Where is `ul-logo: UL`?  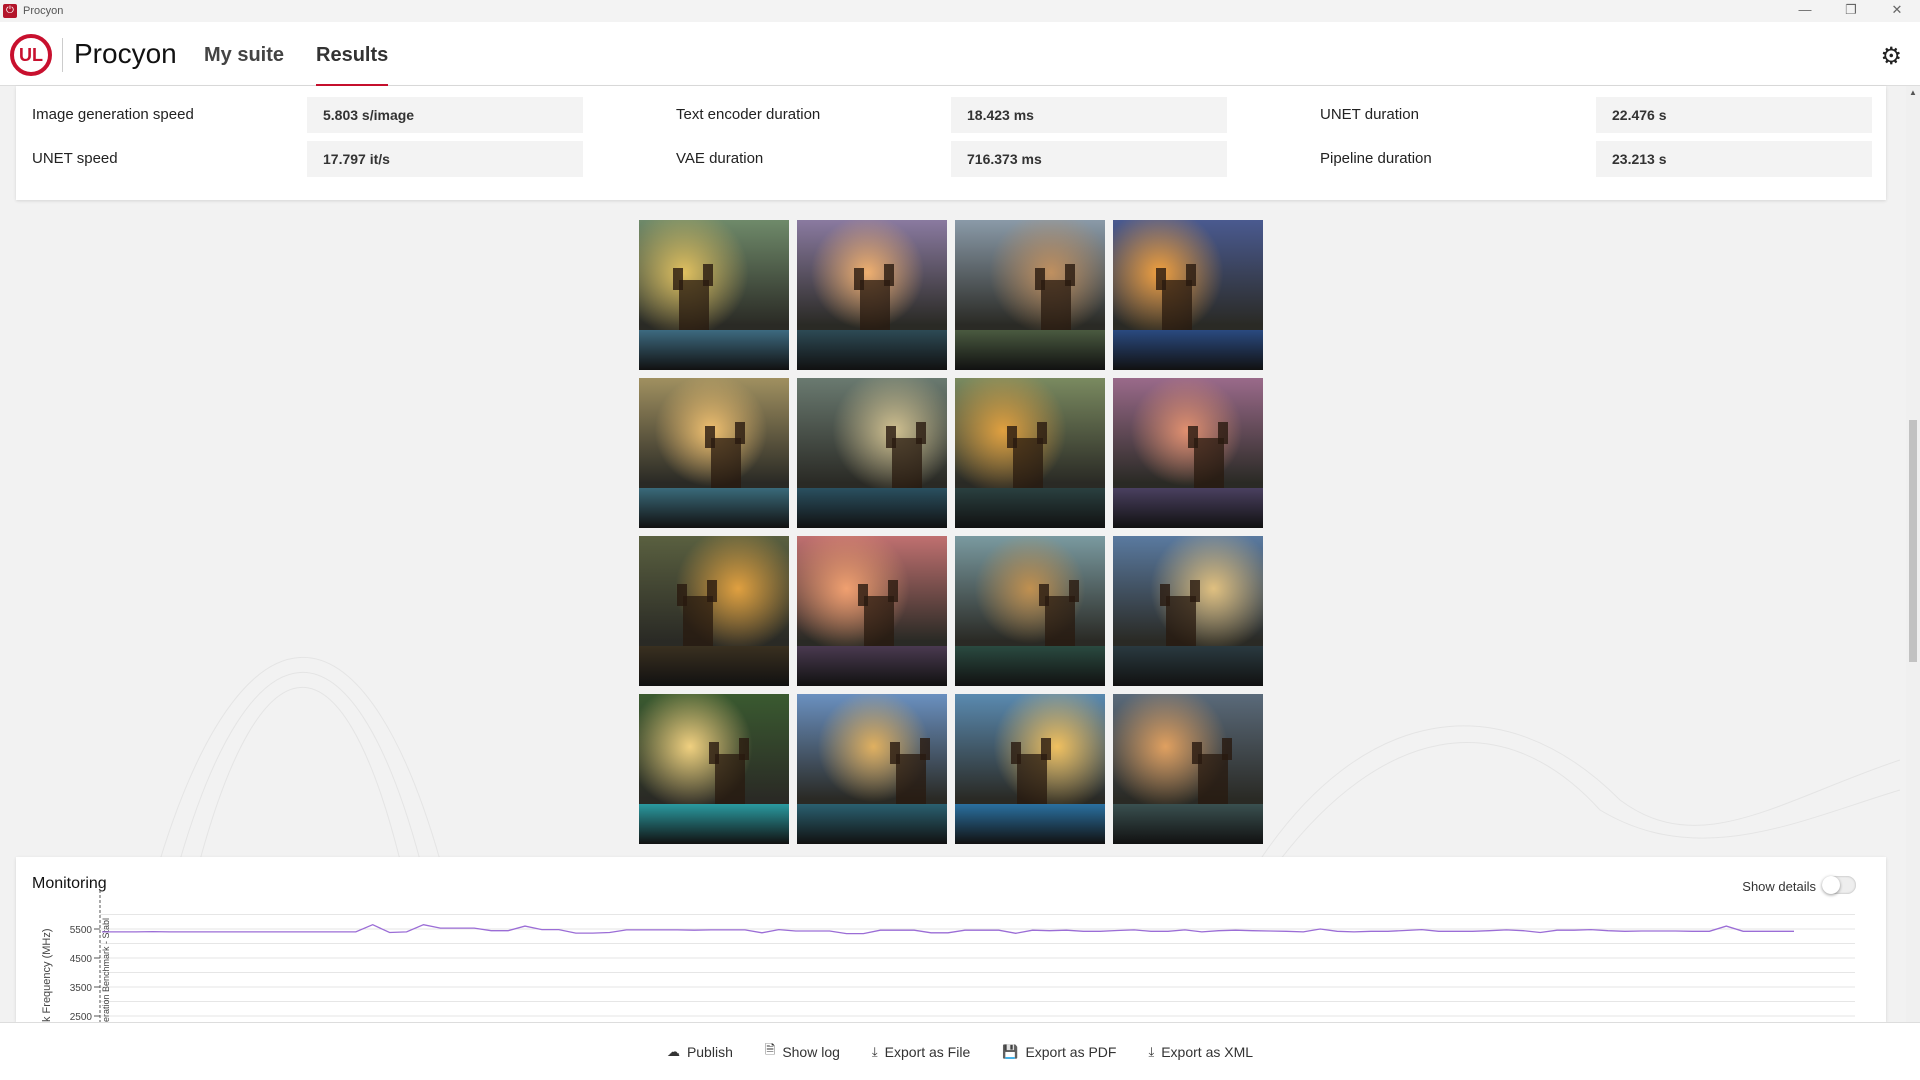 ul-logo: UL is located at coordinates (31, 55).